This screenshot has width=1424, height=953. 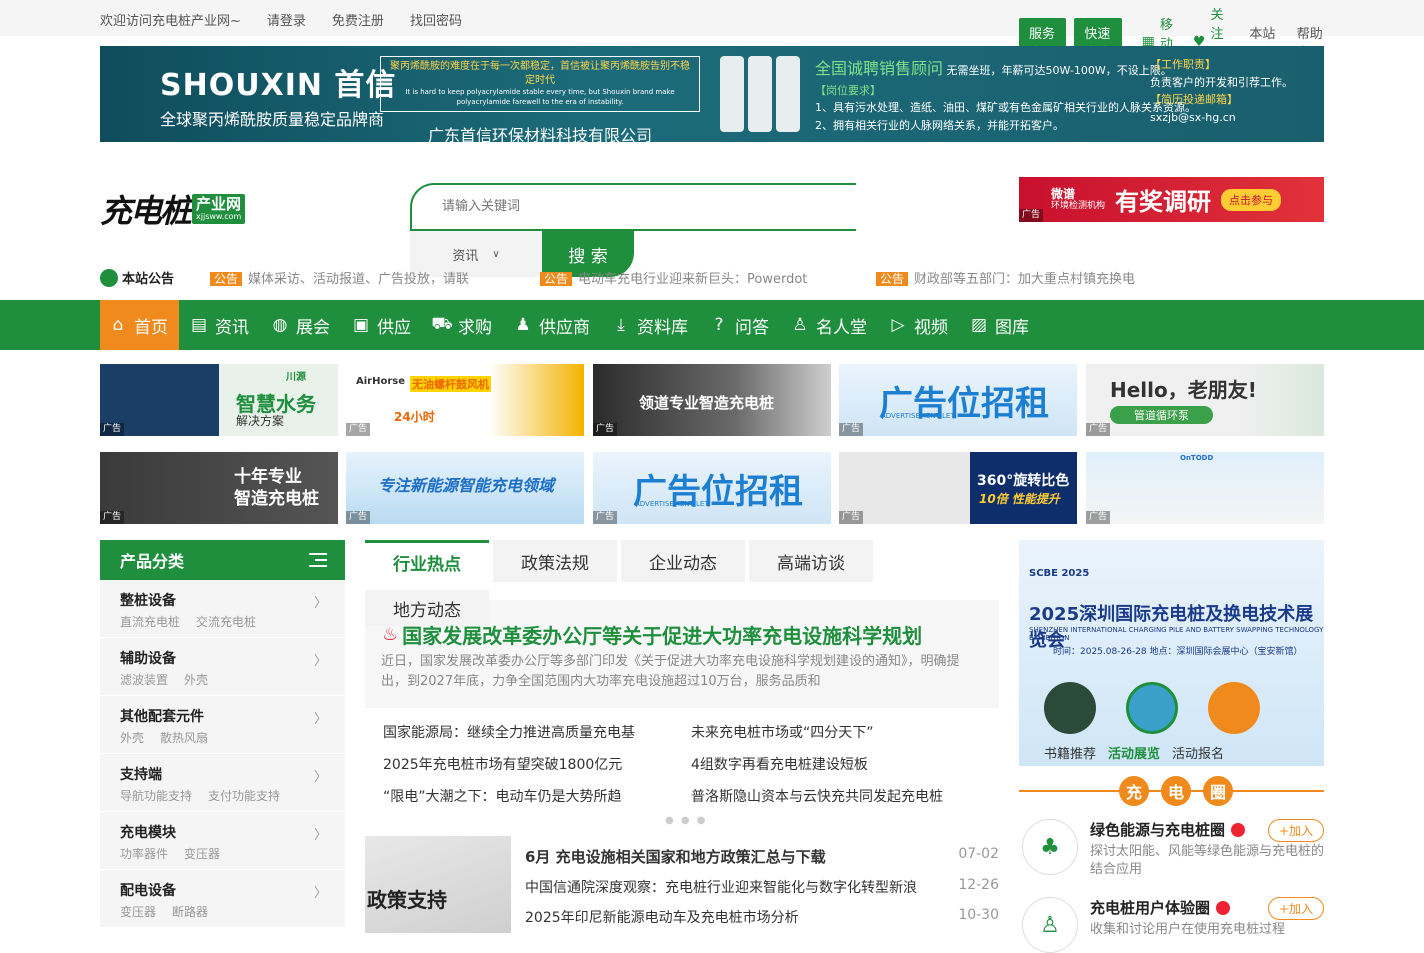 What do you see at coordinates (662, 327) in the screenshot?
I see `nav-label: 资料库` at bounding box center [662, 327].